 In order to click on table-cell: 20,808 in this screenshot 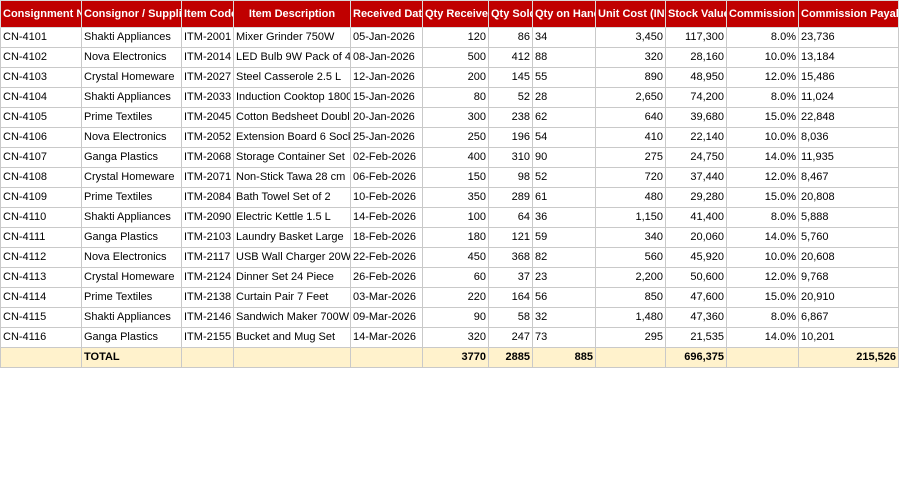, I will do `click(848, 197)`.